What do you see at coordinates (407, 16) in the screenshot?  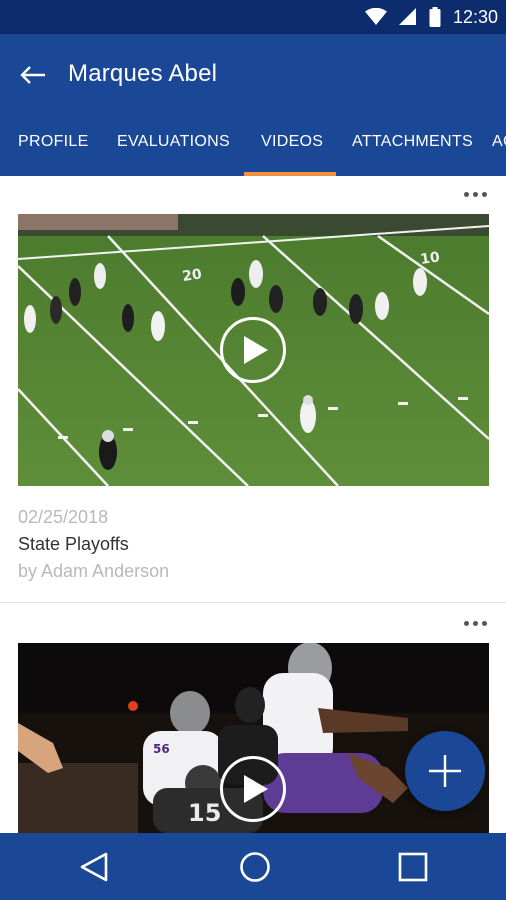 I see `signal-icon` at bounding box center [407, 16].